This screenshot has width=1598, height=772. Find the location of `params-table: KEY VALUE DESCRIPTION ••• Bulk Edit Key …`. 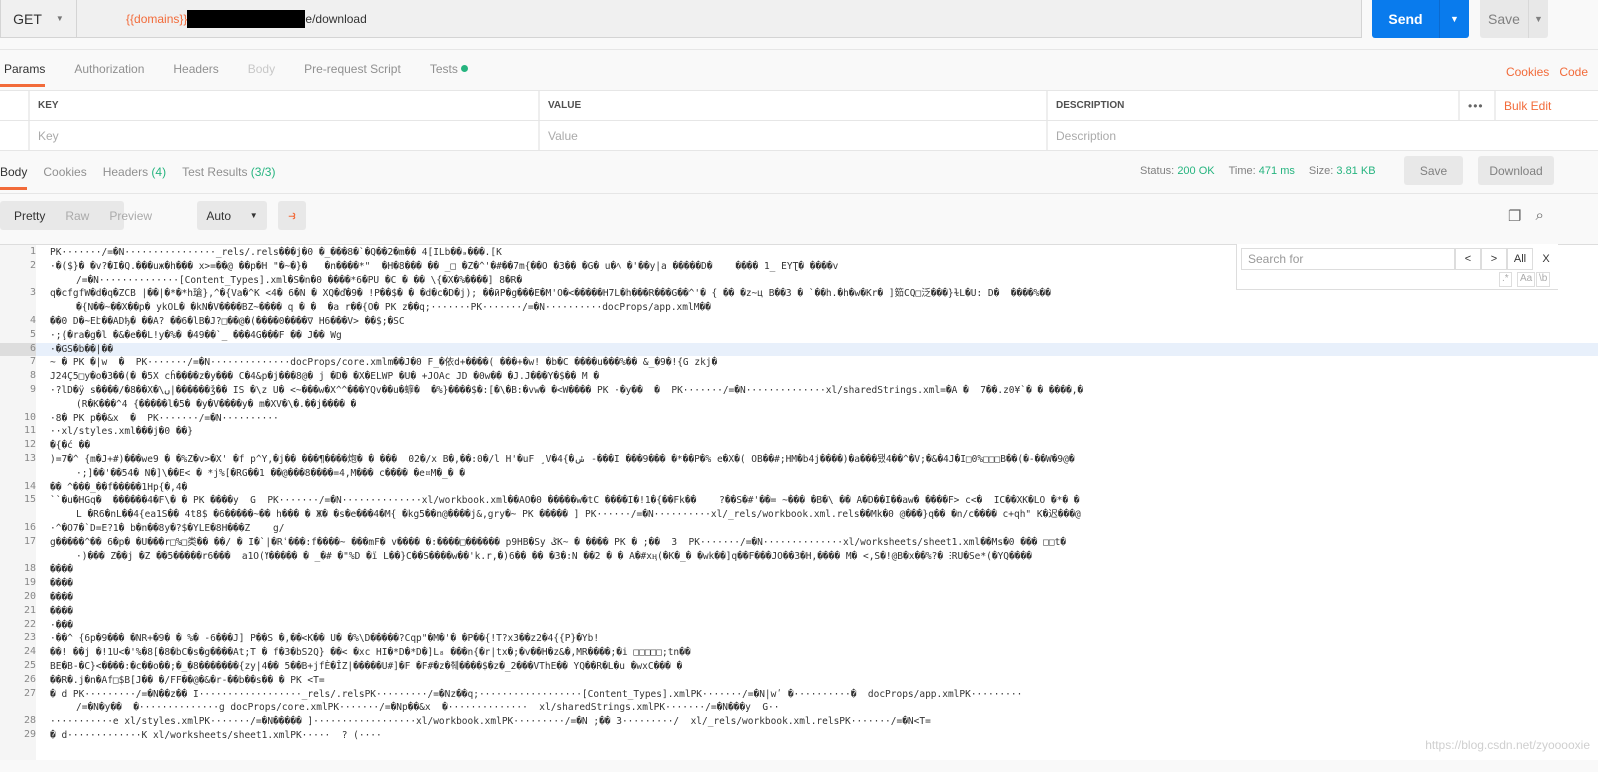

params-table: KEY VALUE DESCRIPTION ••• Bulk Edit Key … is located at coordinates (799, 120).